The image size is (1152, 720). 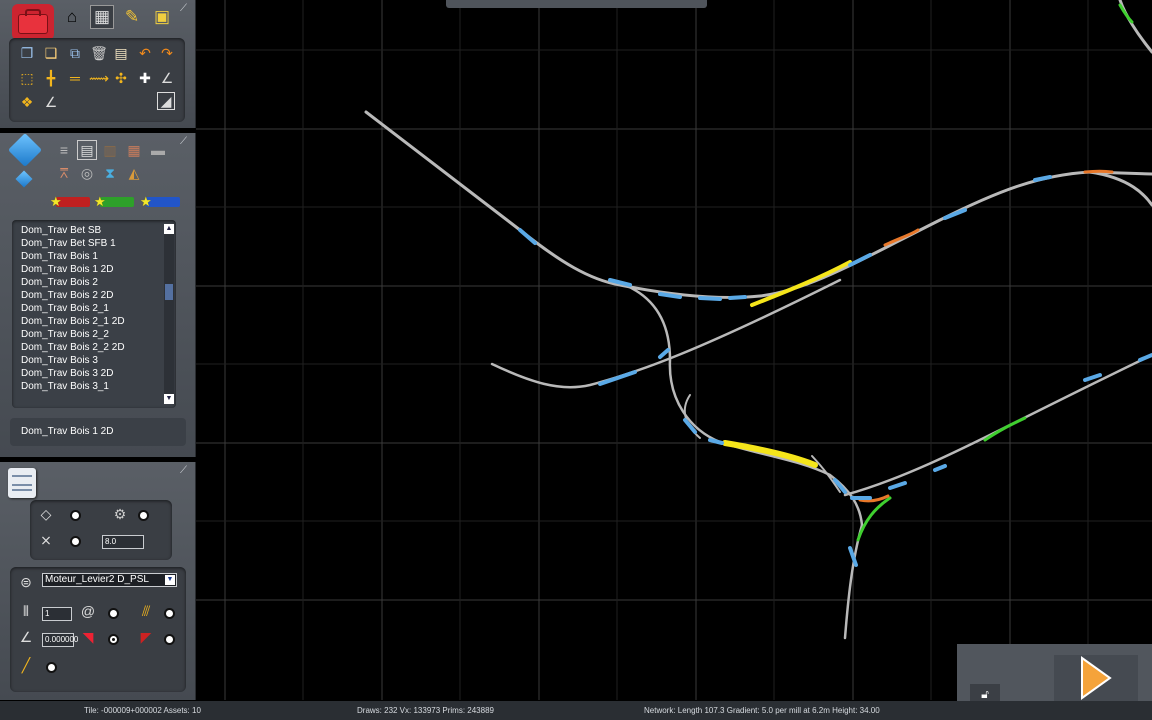 What do you see at coordinates (134, 150) in the screenshot?
I see `track-type-4-icon: ▦` at bounding box center [134, 150].